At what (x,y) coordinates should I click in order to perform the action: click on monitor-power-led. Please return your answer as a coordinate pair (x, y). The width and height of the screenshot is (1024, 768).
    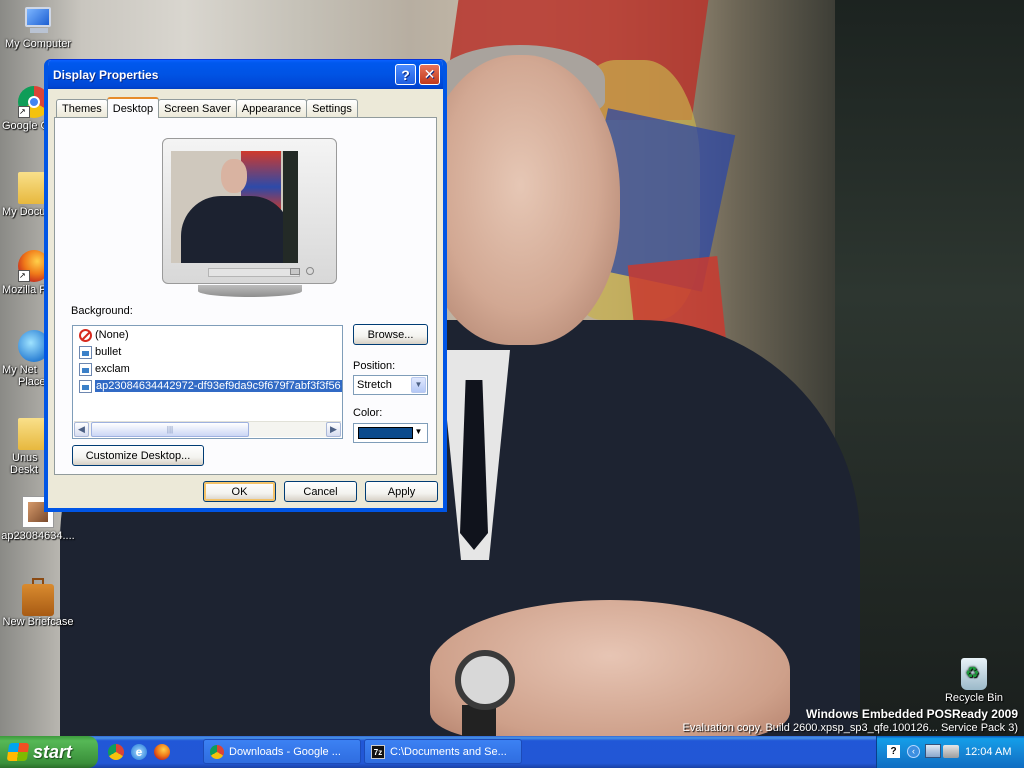
    Looking at the image, I should click on (310, 271).